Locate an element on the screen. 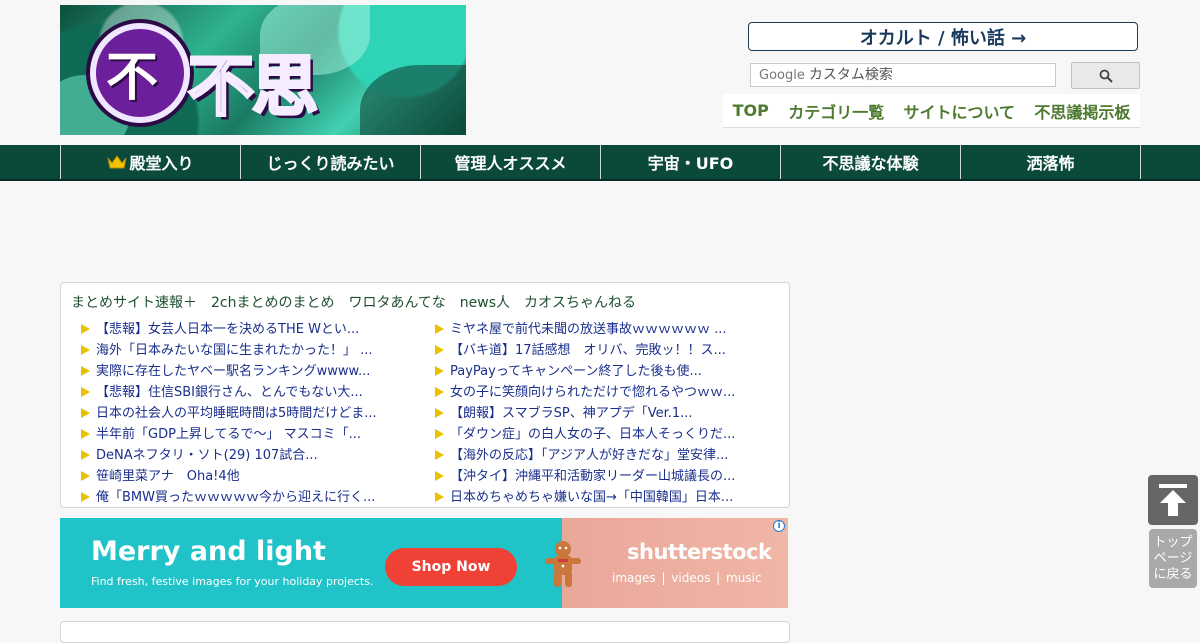 The width and height of the screenshot is (1200, 643). search-button is located at coordinates (1105, 75).